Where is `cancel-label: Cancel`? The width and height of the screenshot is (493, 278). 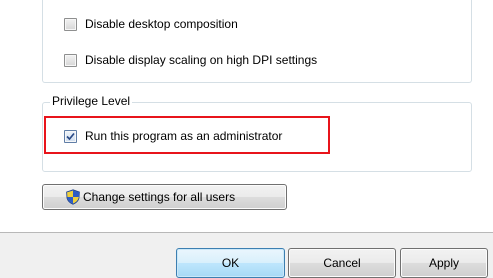 cancel-label: Cancel is located at coordinates (342, 263).